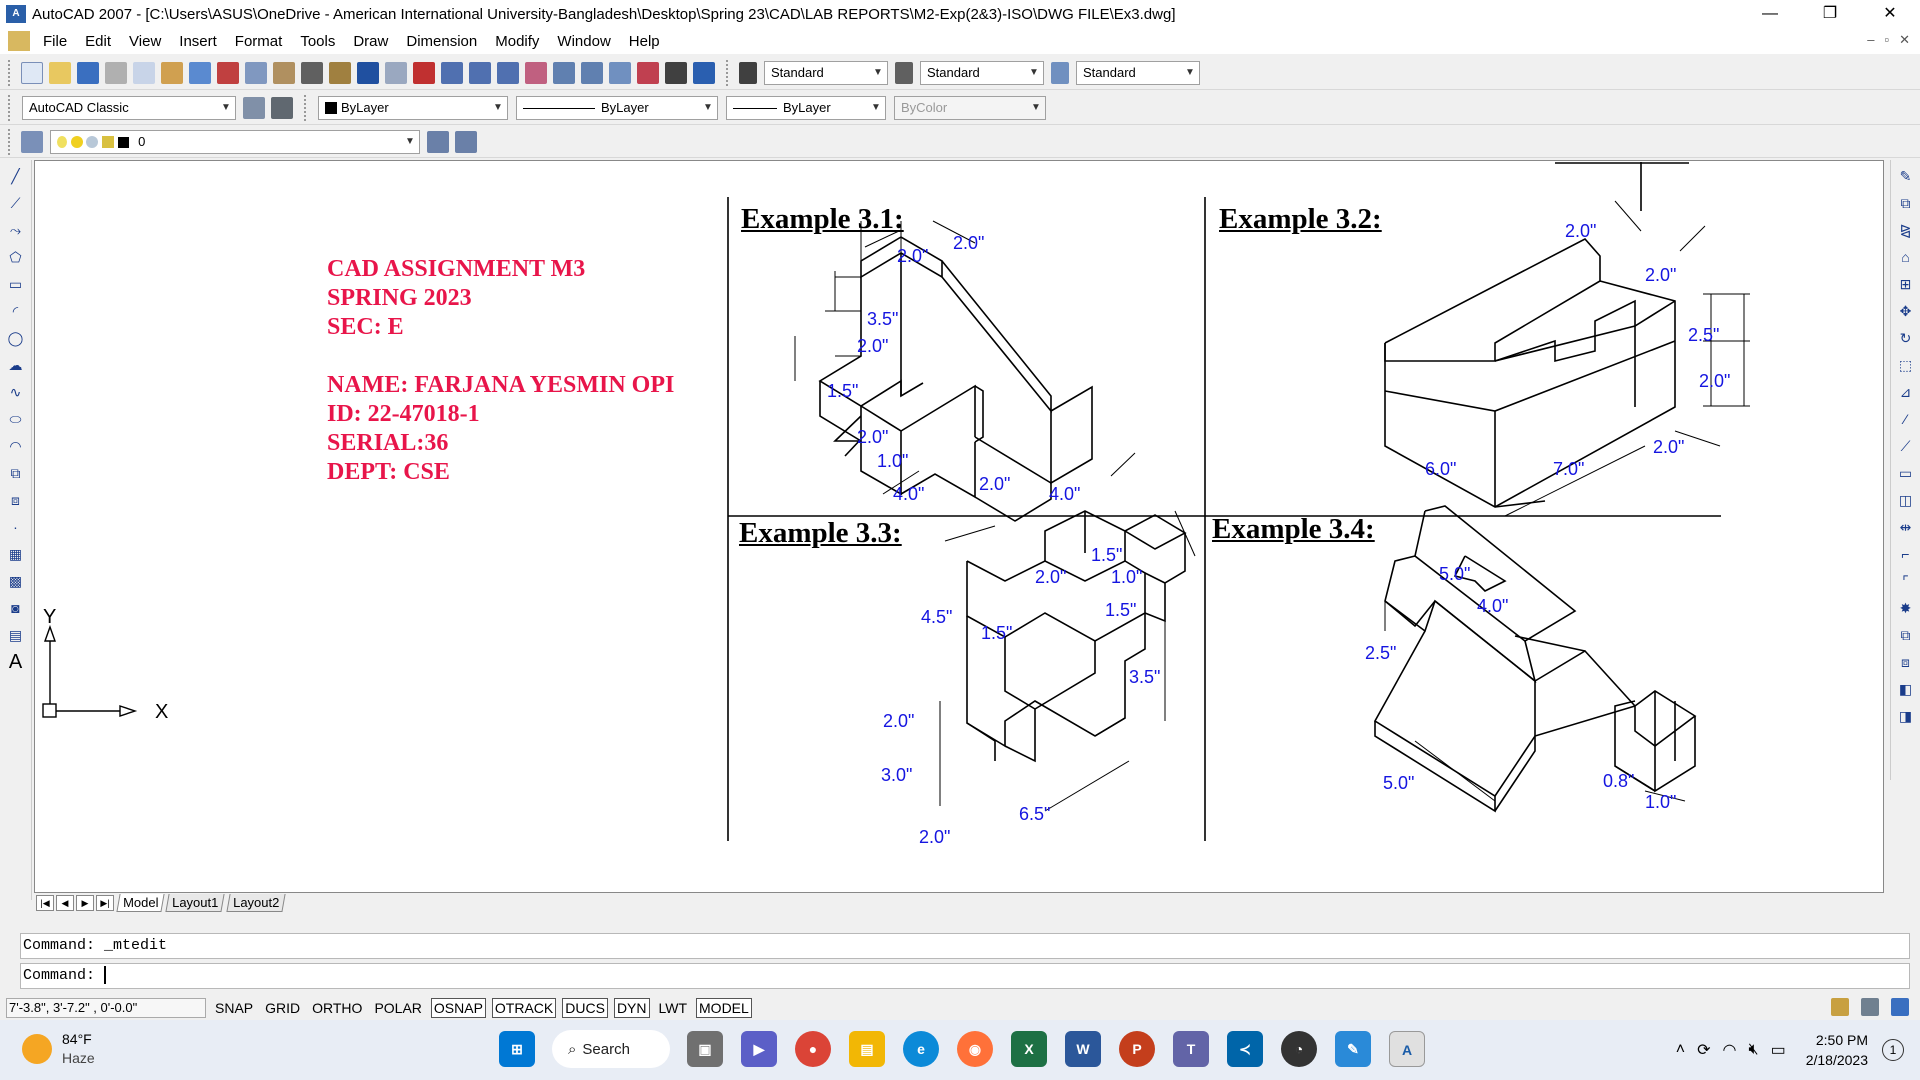 The height and width of the screenshot is (1080, 1920). I want to click on model-toggle: MODEL, so click(724, 1008).